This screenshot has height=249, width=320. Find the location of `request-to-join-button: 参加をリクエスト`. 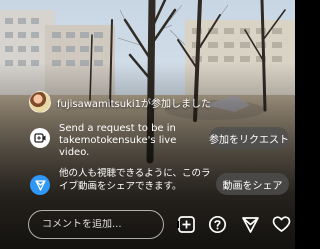

request-to-join-button: 参加をリクエスト is located at coordinates (249, 138).